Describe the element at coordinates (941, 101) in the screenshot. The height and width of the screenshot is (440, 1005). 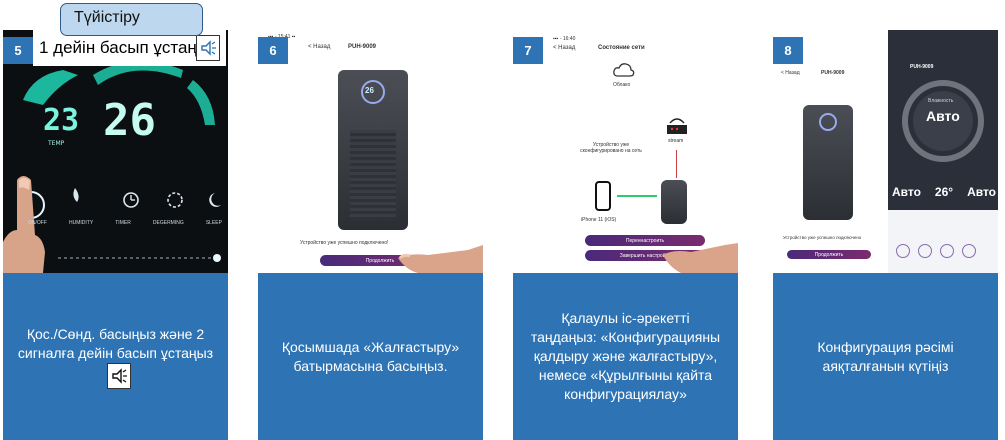
I see `mode-label: Влажность` at that location.